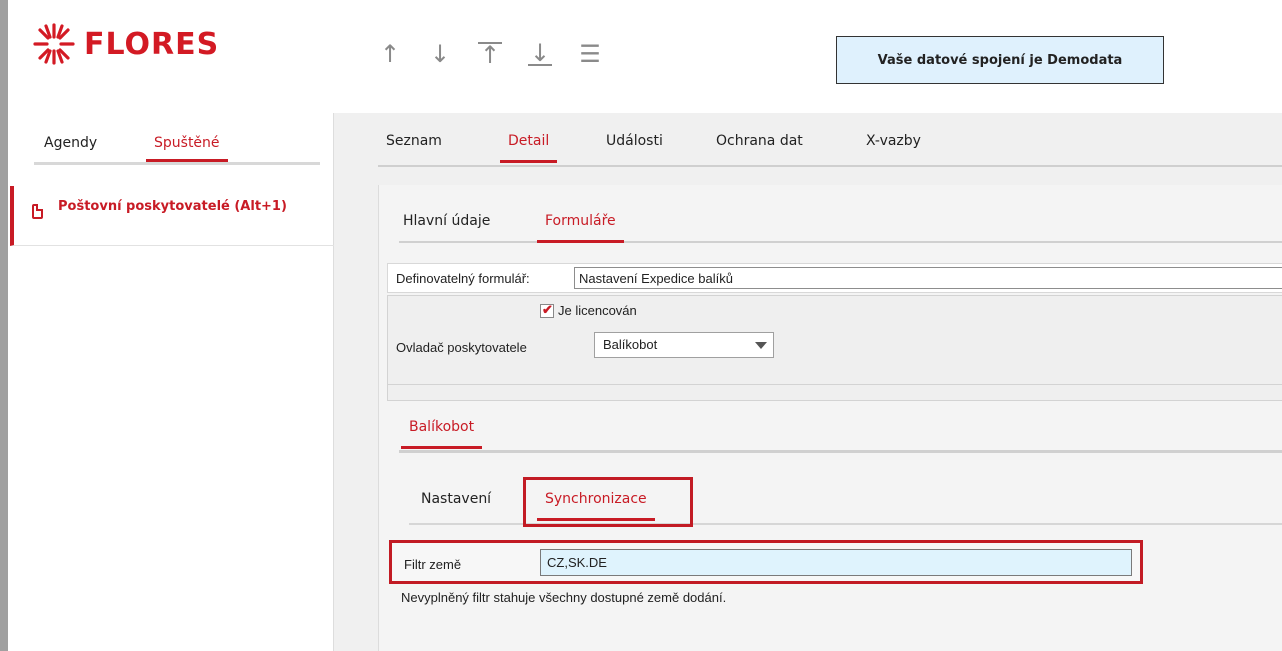 The image size is (1282, 651). I want to click on filter-input: CZ,SK.DE, so click(836, 562).